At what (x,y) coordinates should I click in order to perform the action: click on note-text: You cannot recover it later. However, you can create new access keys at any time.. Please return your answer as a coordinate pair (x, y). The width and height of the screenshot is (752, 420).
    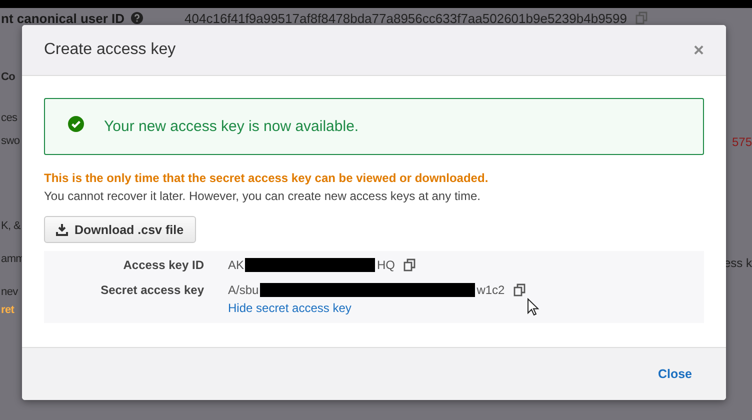
    Looking at the image, I should click on (262, 196).